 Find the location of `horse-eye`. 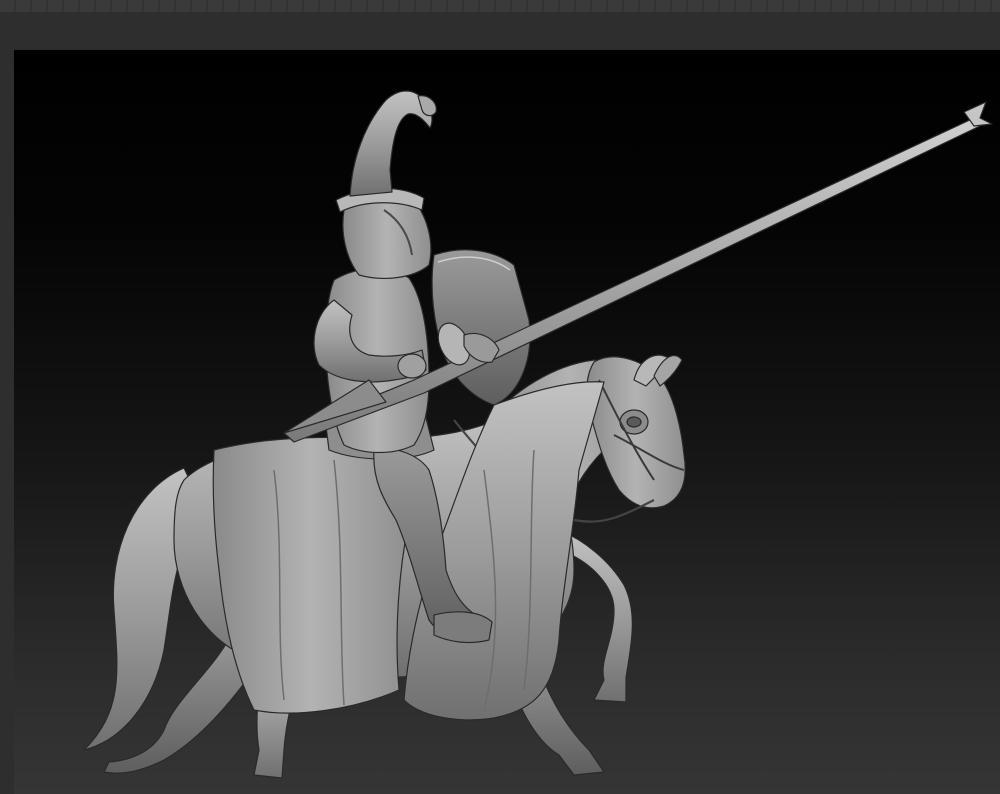

horse-eye is located at coordinates (634, 422).